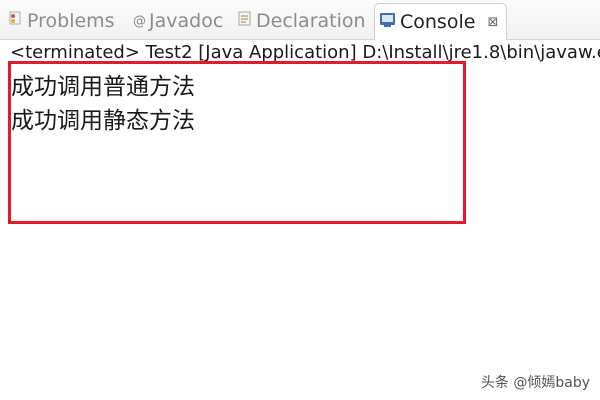  Describe the element at coordinates (139, 21) in the screenshot. I see `javadoc-icon: @` at that location.